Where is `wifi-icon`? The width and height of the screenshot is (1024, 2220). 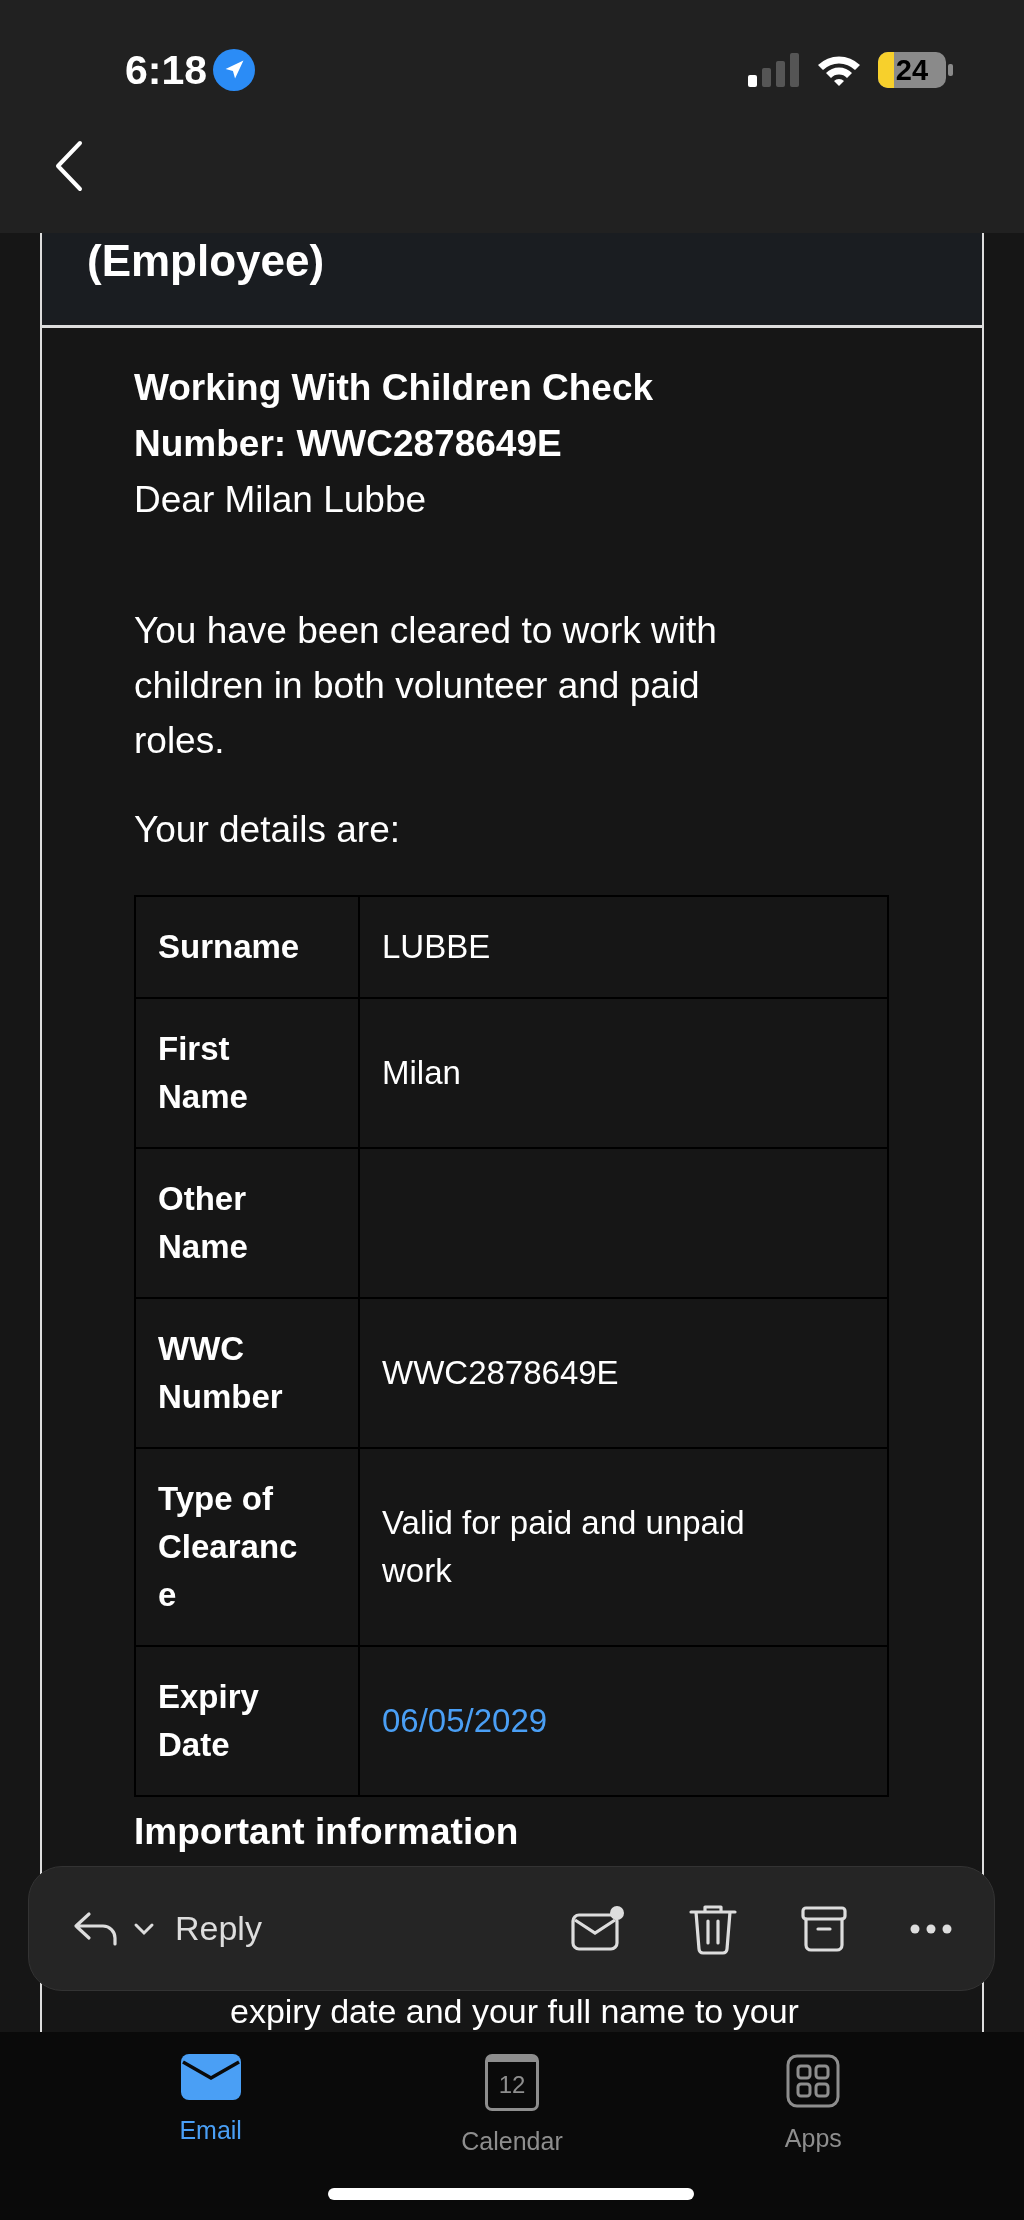
wifi-icon is located at coordinates (839, 70).